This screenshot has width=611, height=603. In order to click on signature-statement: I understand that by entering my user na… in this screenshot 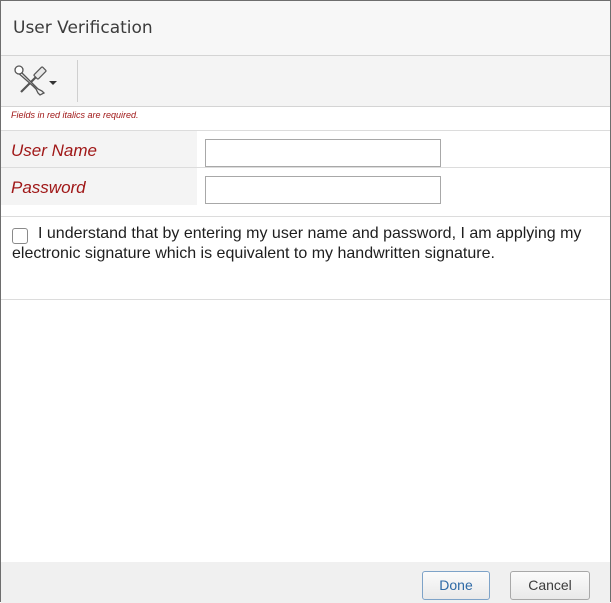, I will do `click(297, 243)`.